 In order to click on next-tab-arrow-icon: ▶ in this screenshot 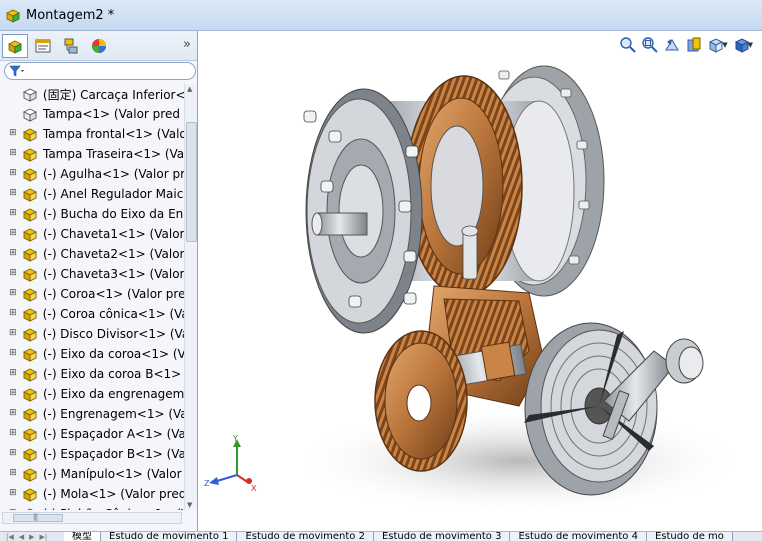, I will do `click(31, 537)`.